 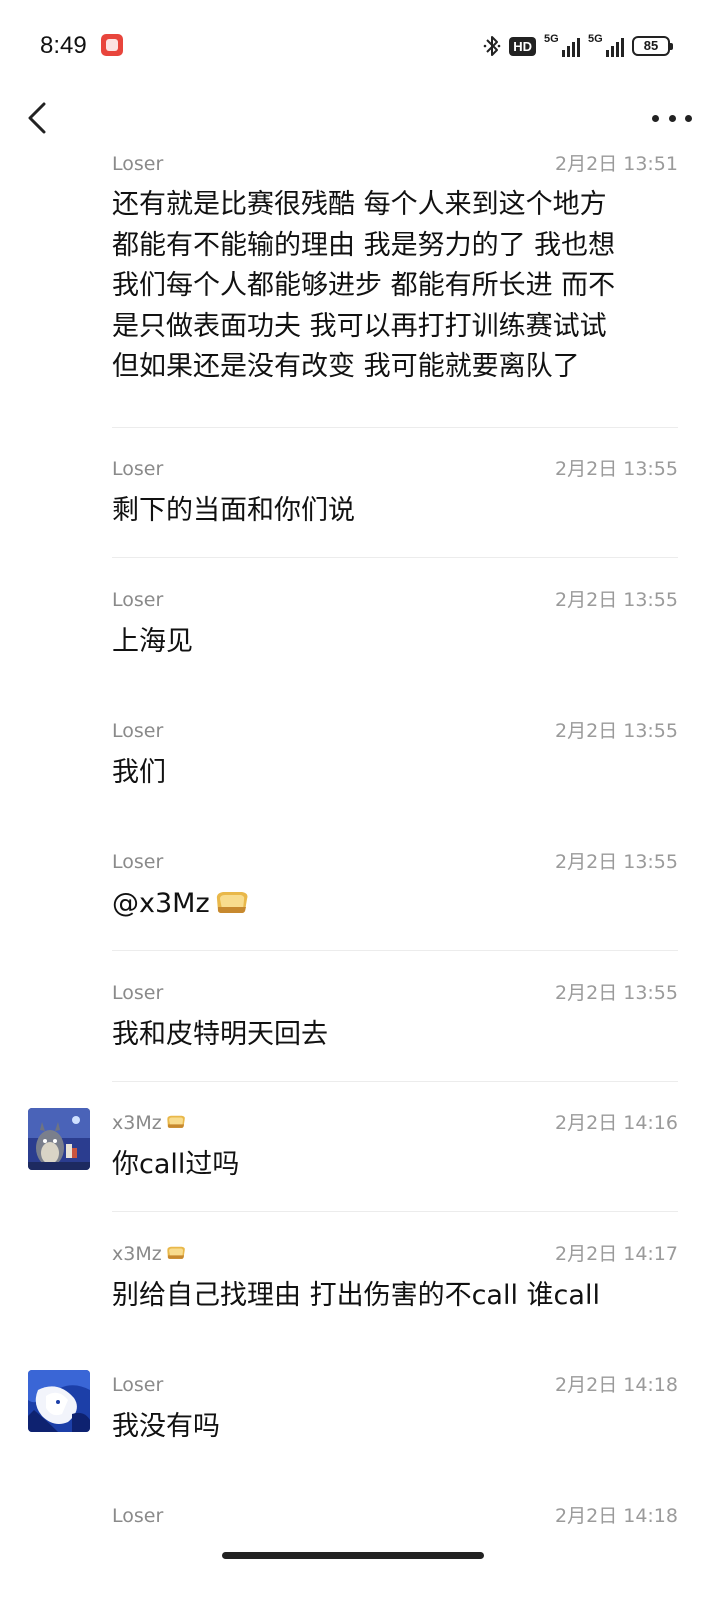 I want to click on message-text: 我没有吗, so click(x=166, y=1426).